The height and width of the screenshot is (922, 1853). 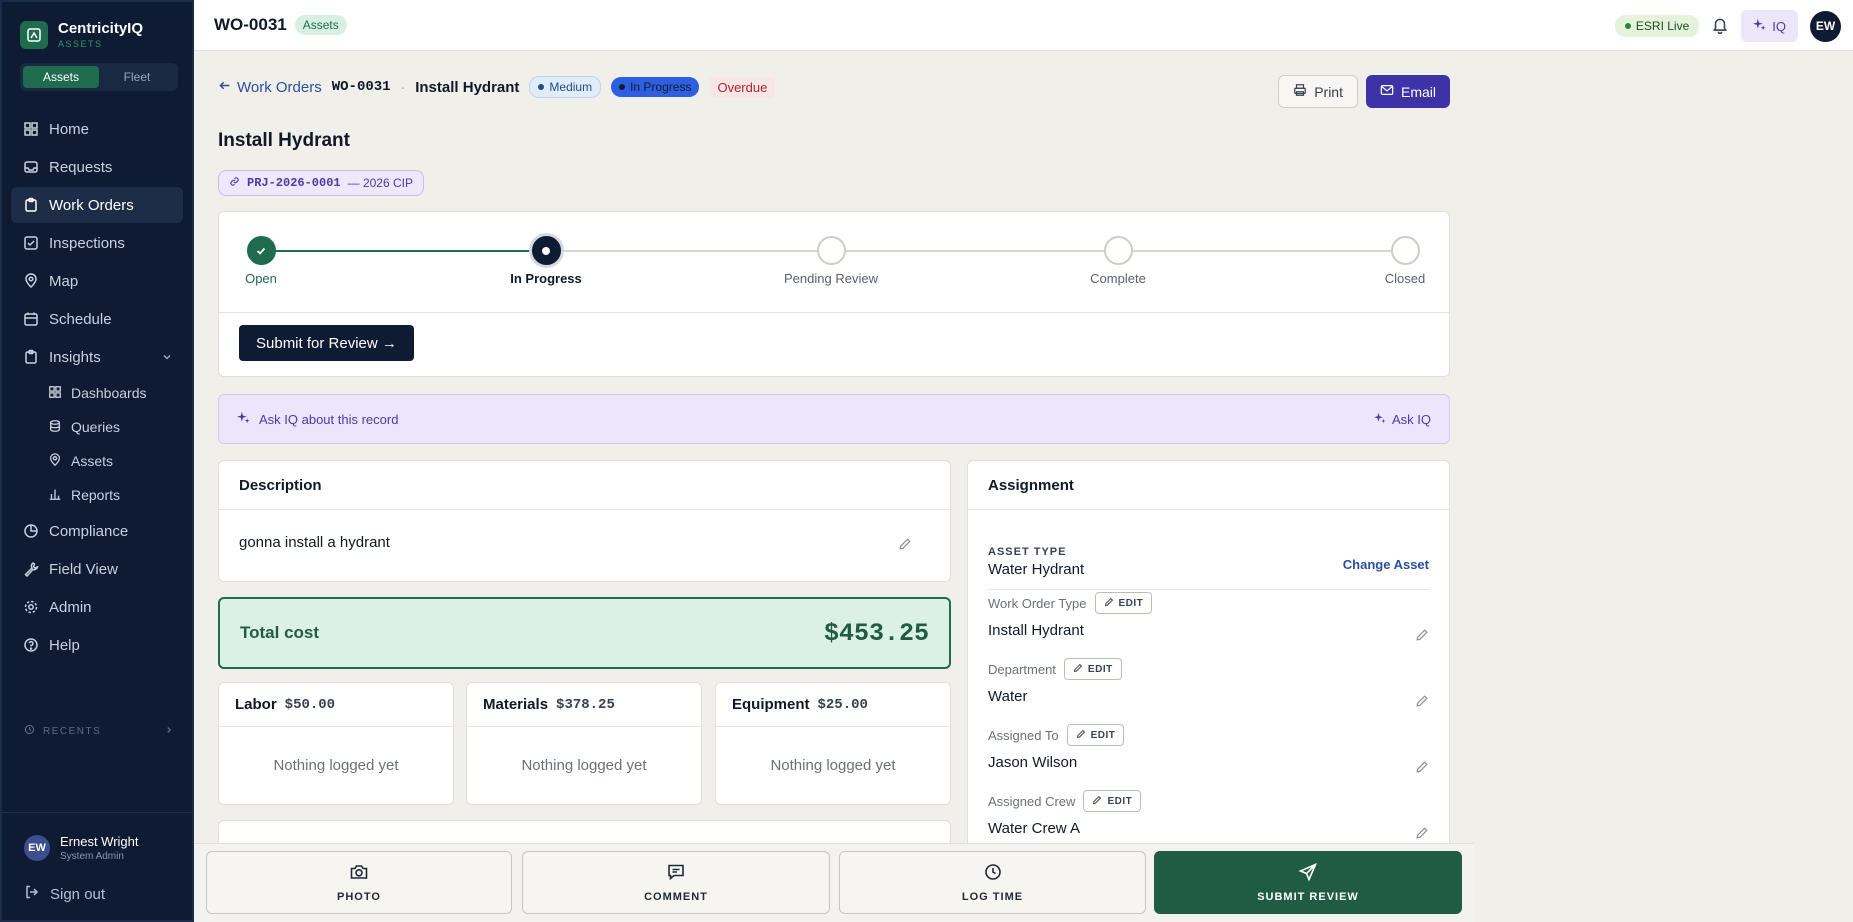 I want to click on step-label: Complete, so click(x=1118, y=278).